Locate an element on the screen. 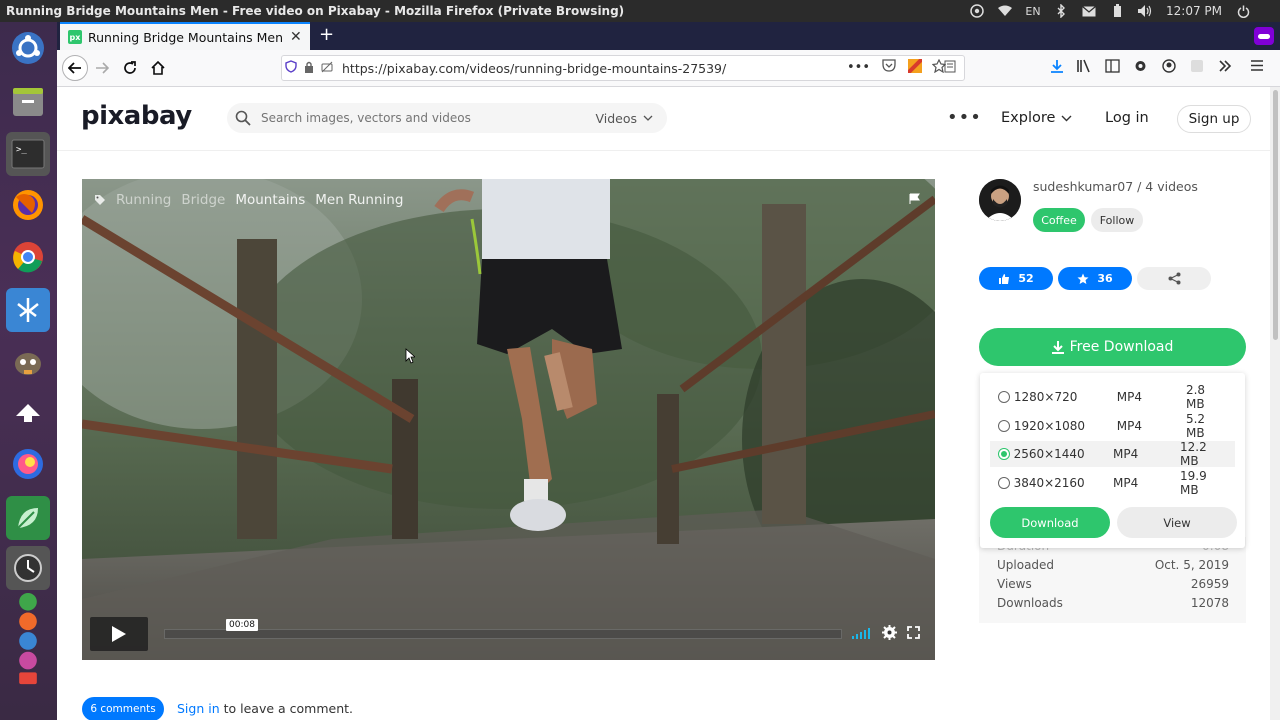 Image resolution: width=1280 pixels, height=720 pixels. radio-button-checked is located at coordinates (1004, 454).